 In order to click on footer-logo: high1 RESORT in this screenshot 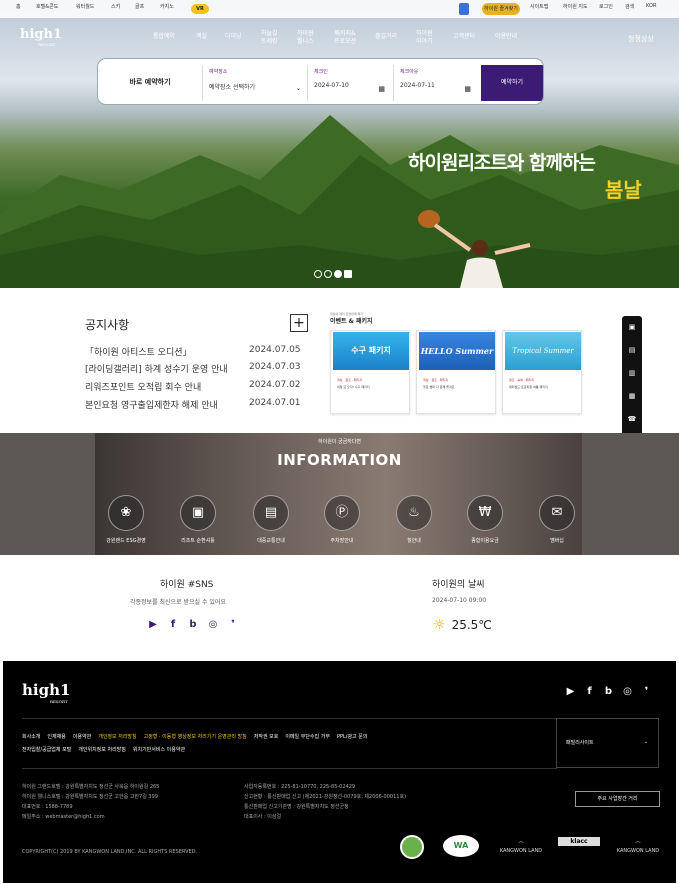, I will do `click(46, 692)`.